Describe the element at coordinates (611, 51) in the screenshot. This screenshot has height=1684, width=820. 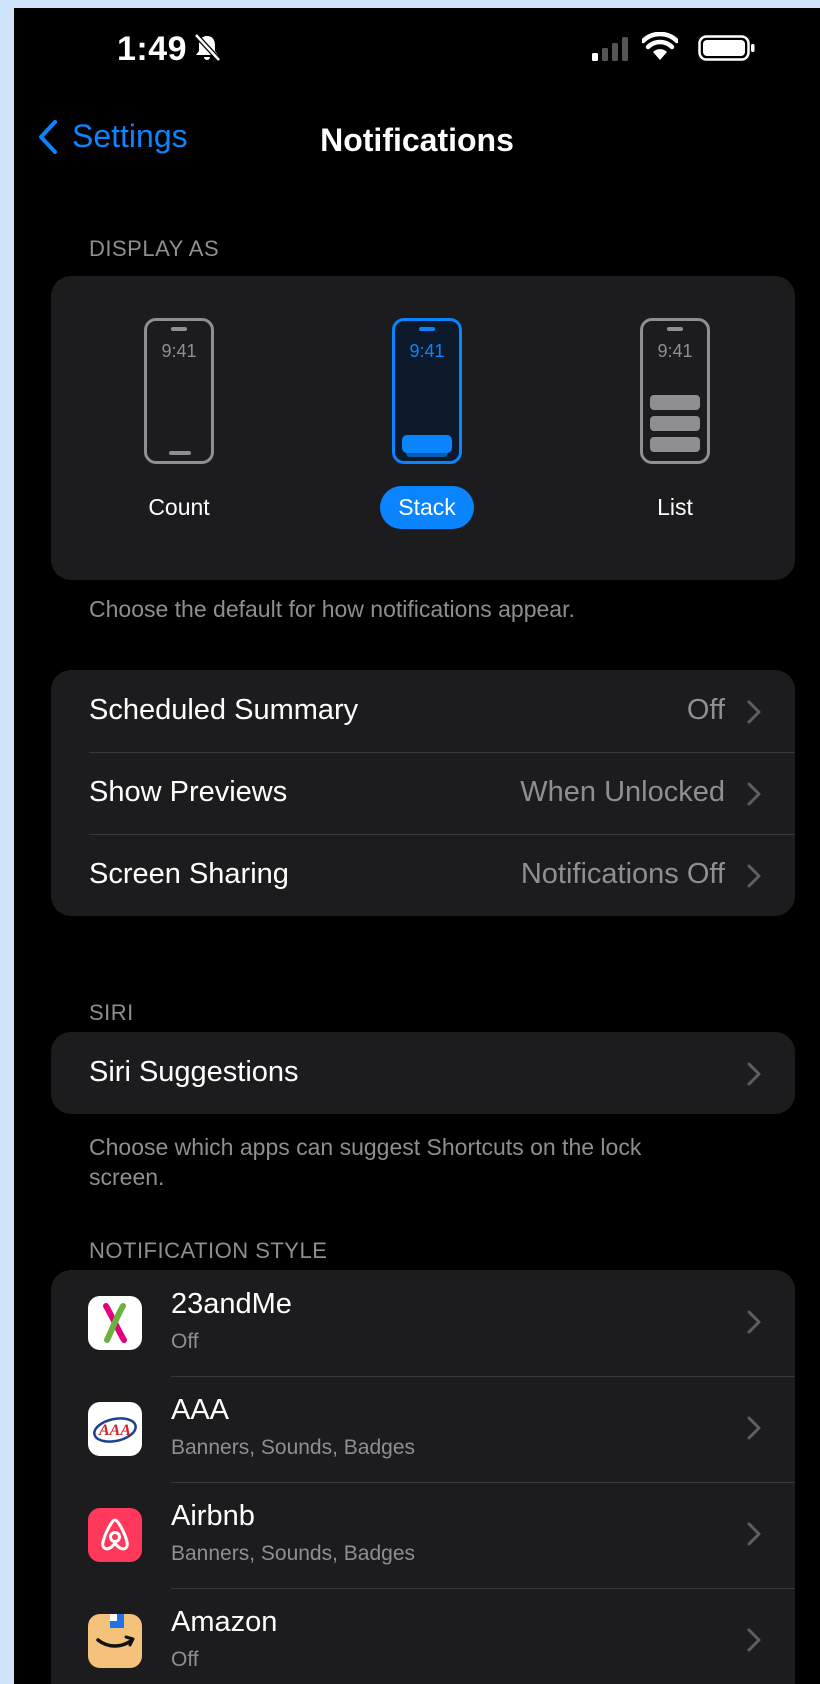
I see `cellular-signal-icon` at that location.